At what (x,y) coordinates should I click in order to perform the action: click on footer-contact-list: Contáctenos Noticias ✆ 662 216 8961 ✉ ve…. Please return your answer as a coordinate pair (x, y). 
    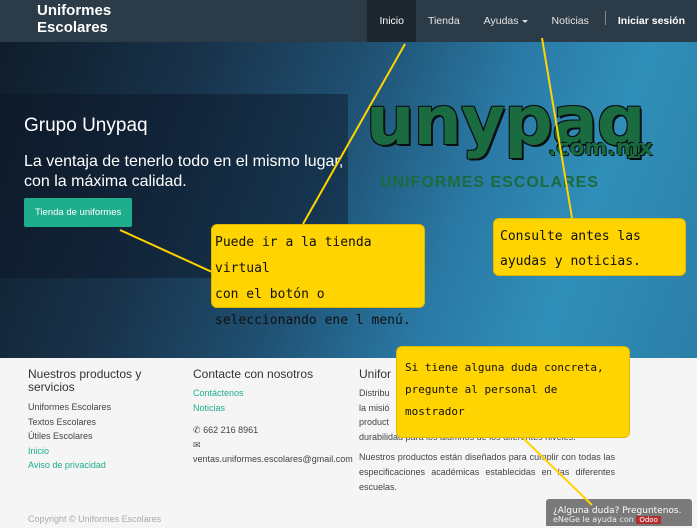
    Looking at the image, I should click on (273, 426).